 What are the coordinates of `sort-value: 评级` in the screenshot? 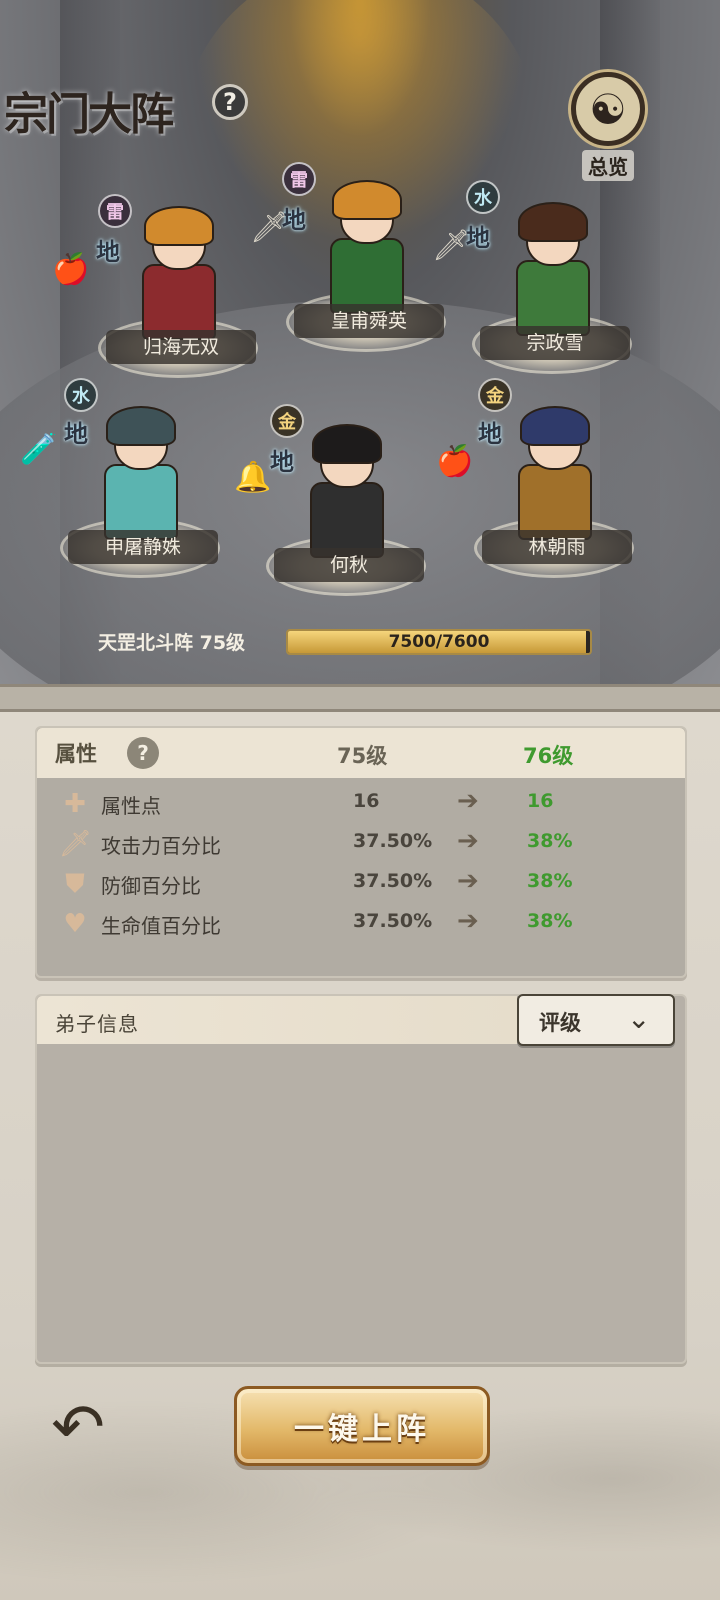 It's located at (560, 1023).